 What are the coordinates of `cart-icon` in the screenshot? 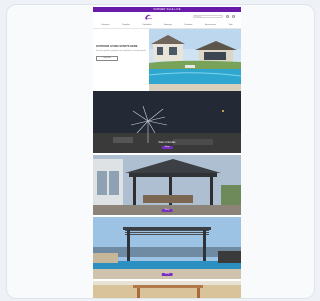 It's located at (233, 16).